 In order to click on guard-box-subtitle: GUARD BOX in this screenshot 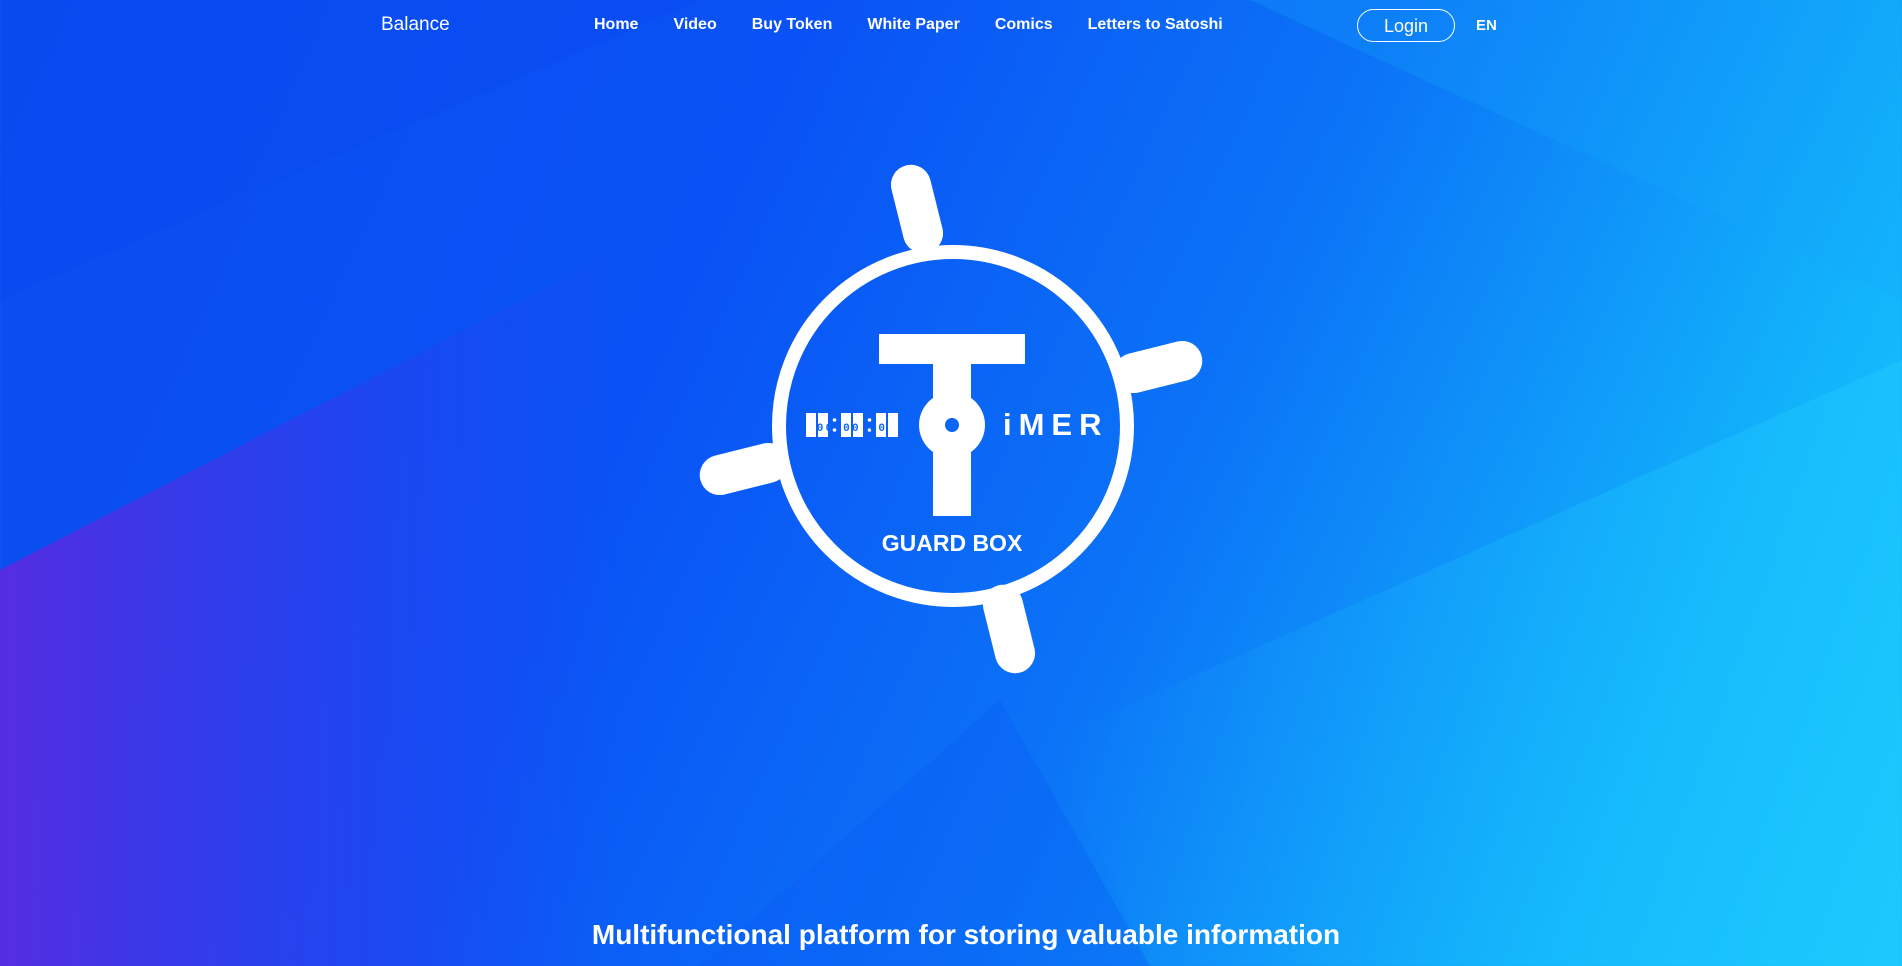, I will do `click(952, 543)`.